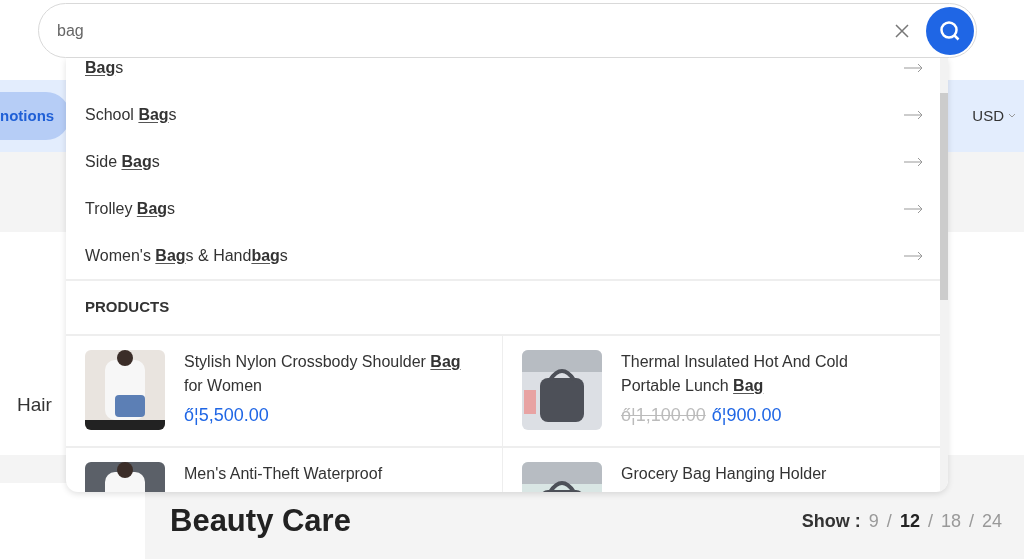 The width and height of the screenshot is (1024, 559). I want to click on suggestion-text: School Bags, so click(131, 114).